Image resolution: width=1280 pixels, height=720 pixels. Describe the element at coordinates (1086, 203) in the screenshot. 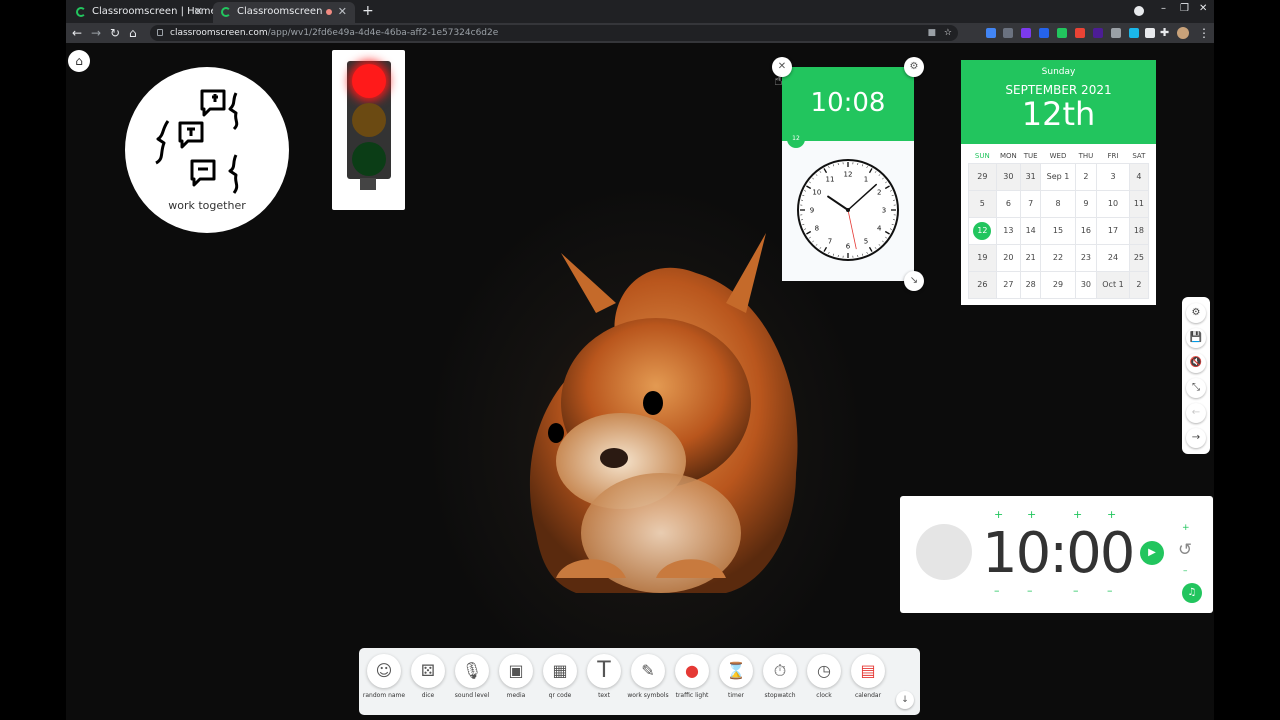

I see `calendar-date-cell: 9` at that location.